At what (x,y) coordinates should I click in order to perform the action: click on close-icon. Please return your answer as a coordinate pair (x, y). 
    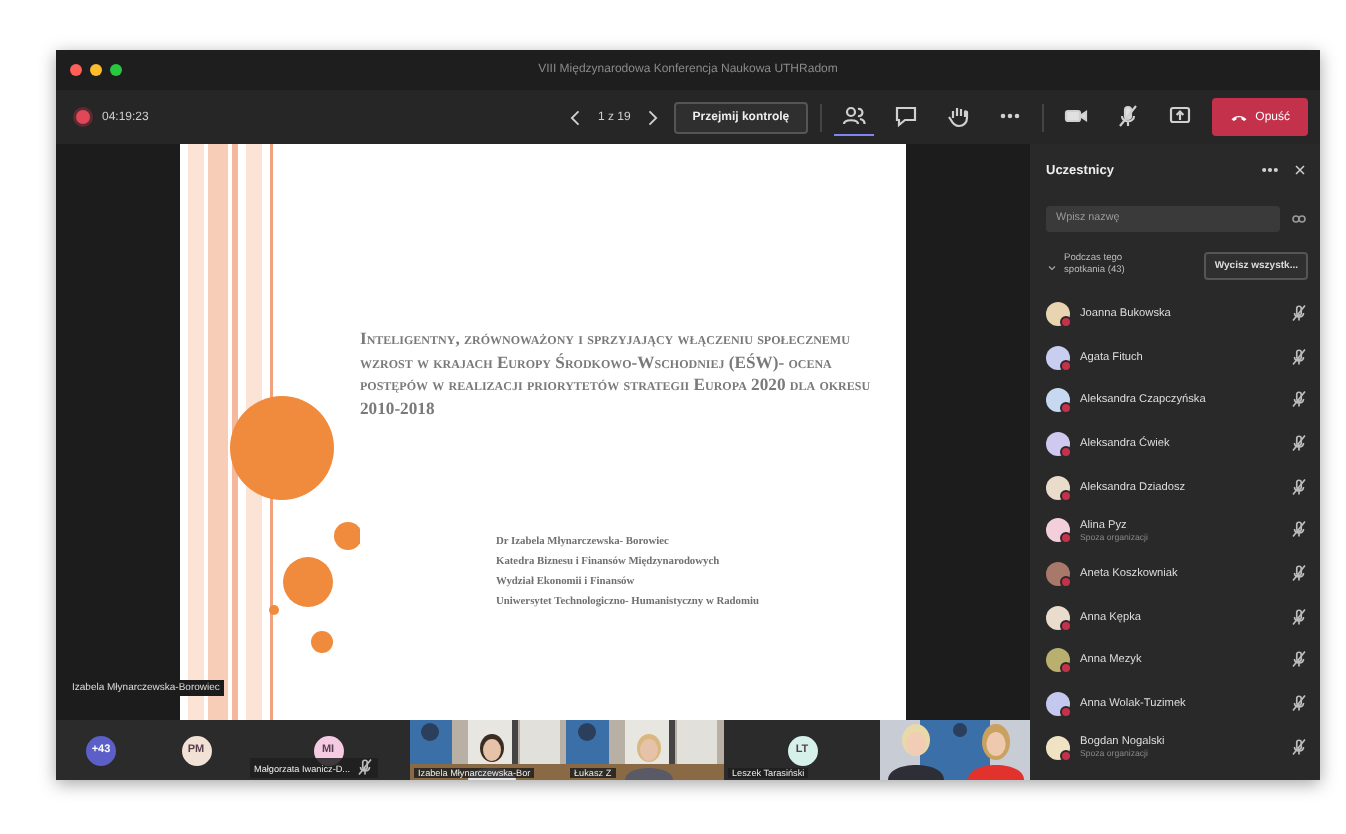
    Looking at the image, I should click on (1300, 170).